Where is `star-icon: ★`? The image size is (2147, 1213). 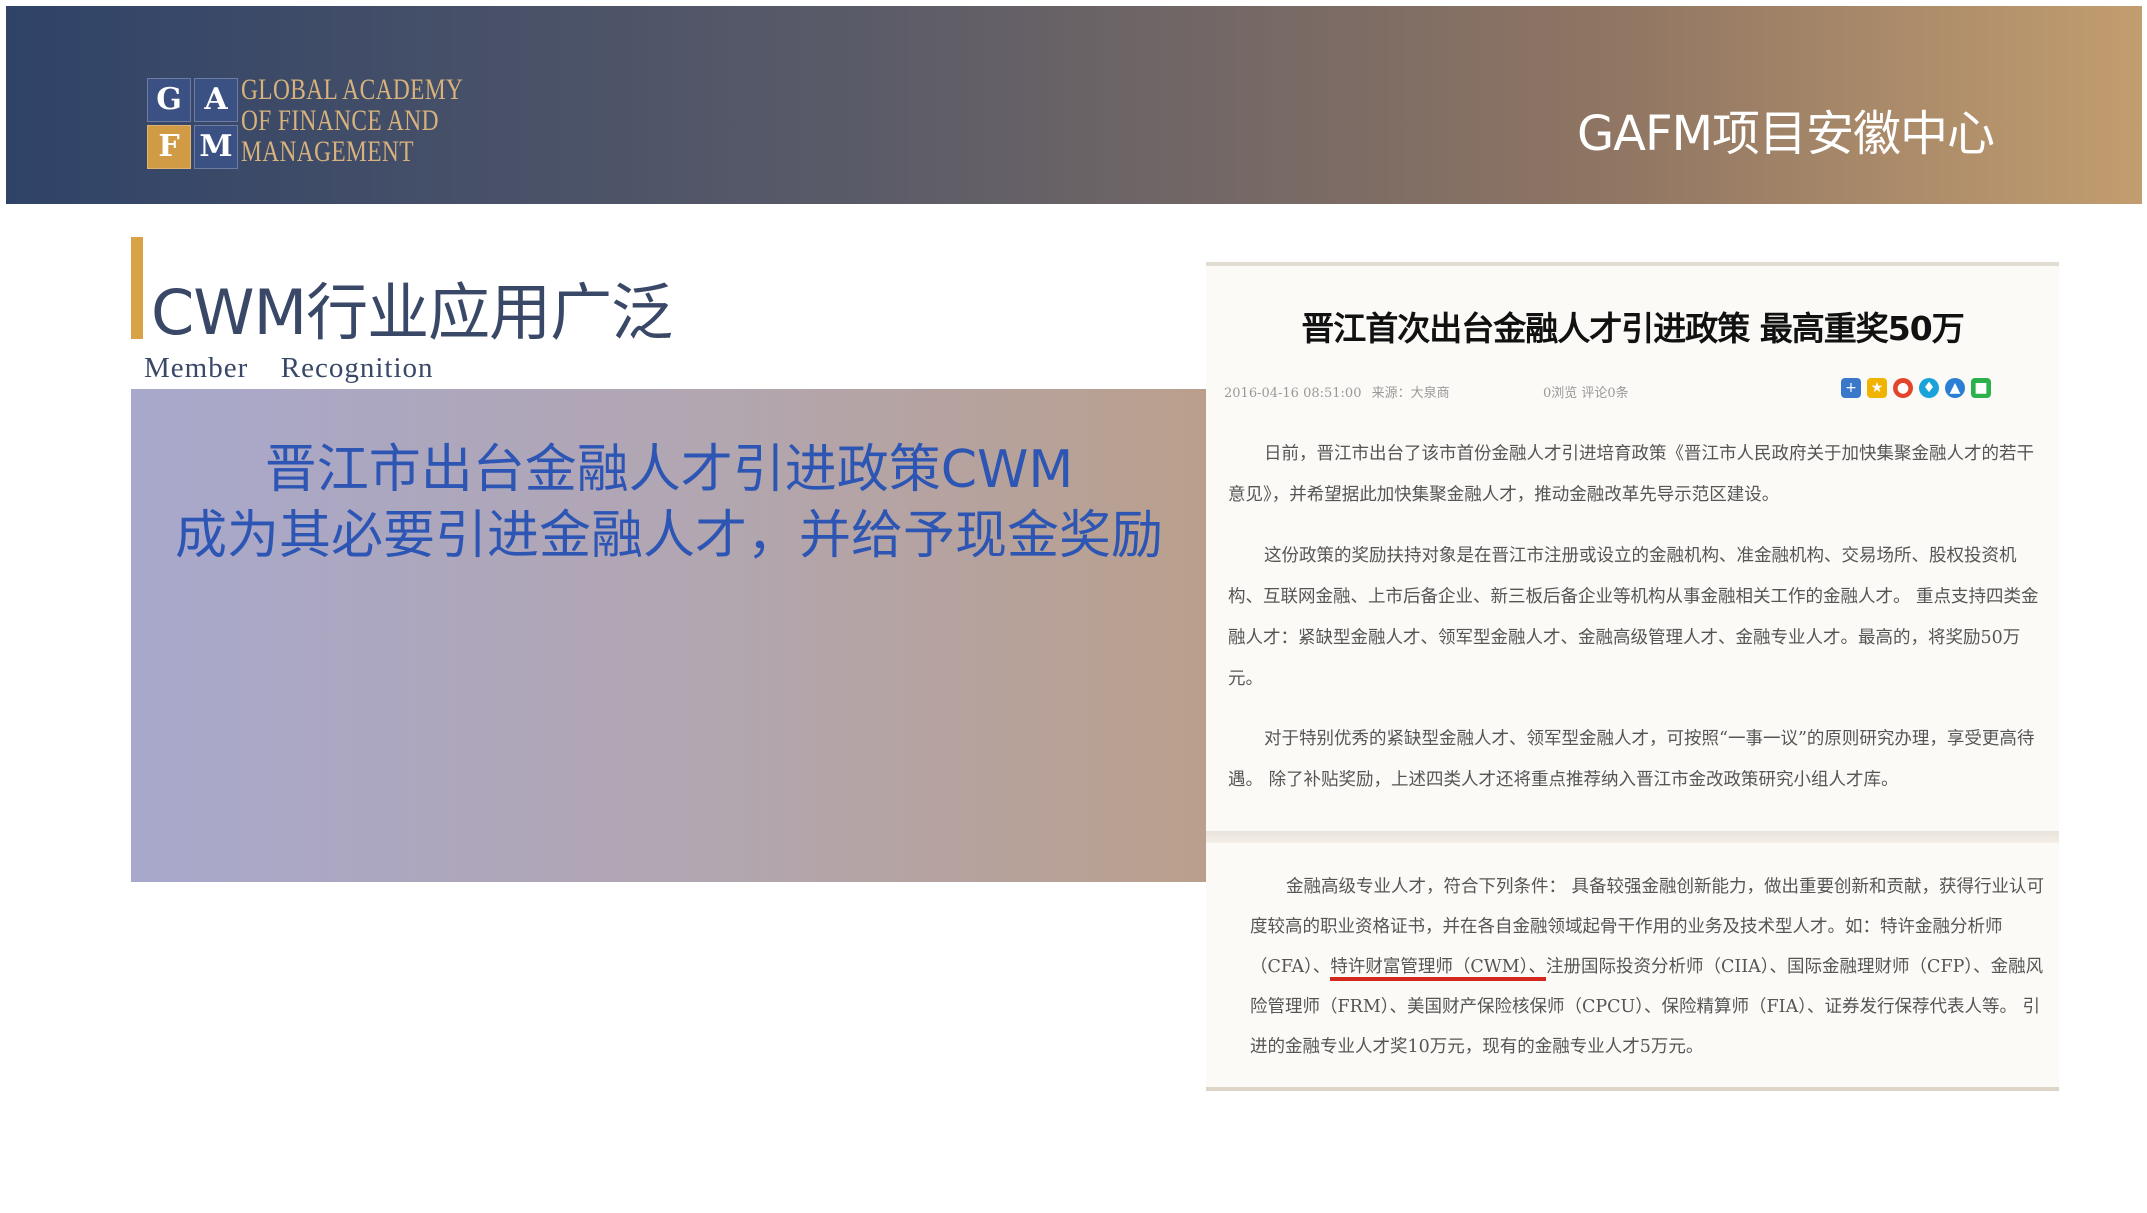
star-icon: ★ is located at coordinates (1877, 388).